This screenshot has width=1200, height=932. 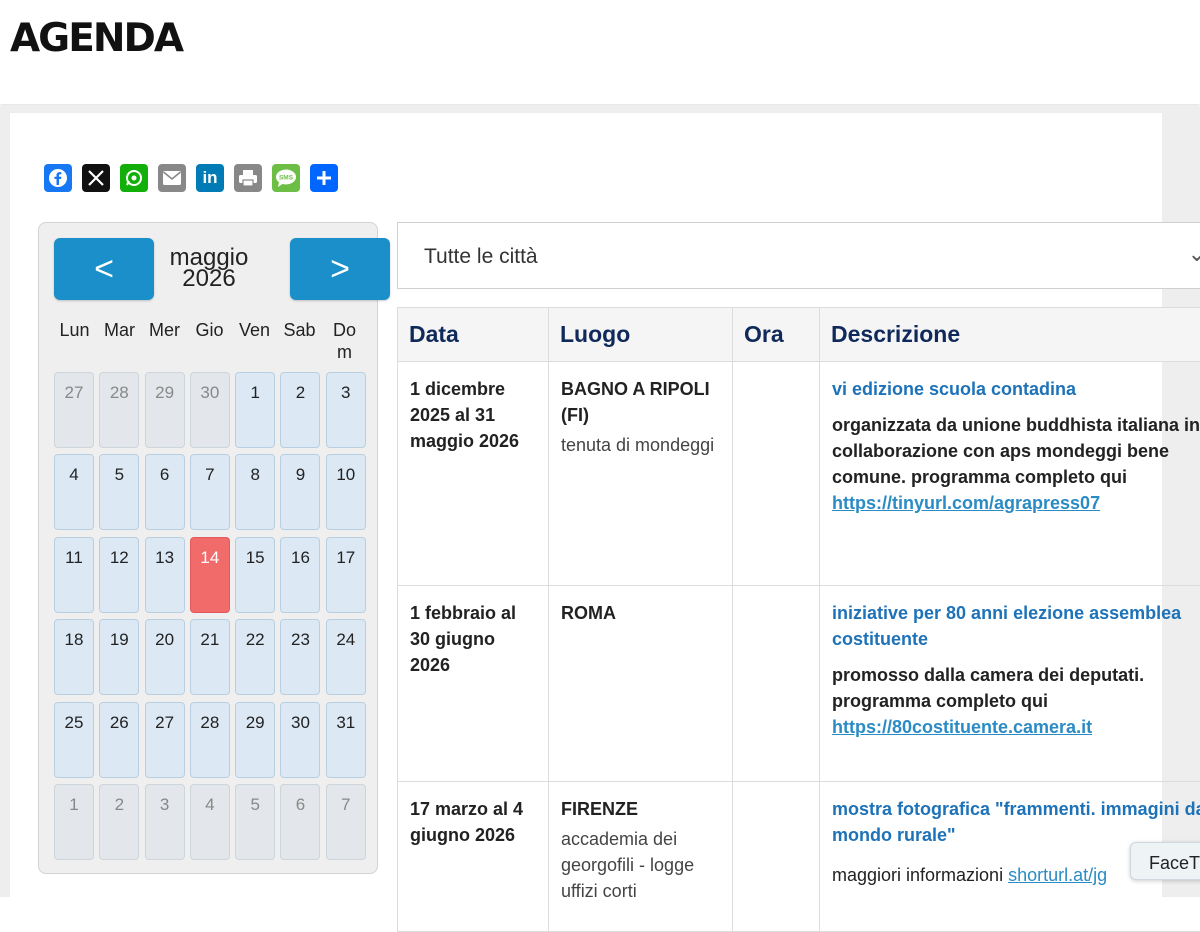 What do you see at coordinates (254, 341) in the screenshot?
I see `weekday-label: Ven` at bounding box center [254, 341].